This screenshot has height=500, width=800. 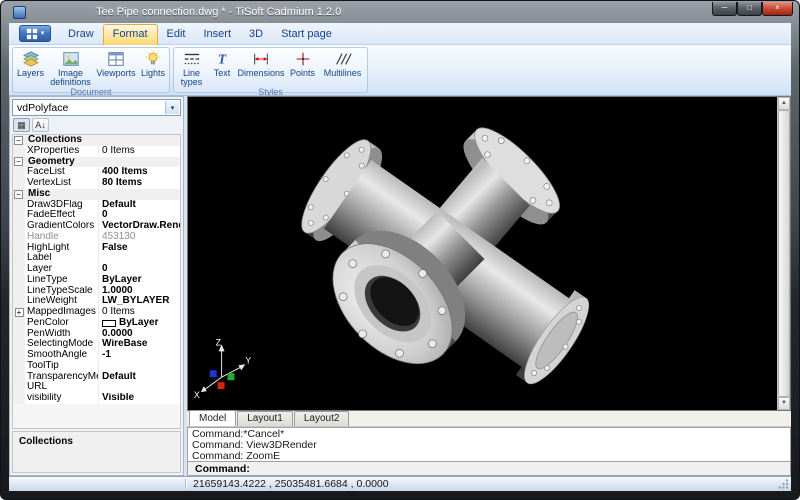 I want to click on object-selector-value: vdPolyface, so click(x=43, y=107).